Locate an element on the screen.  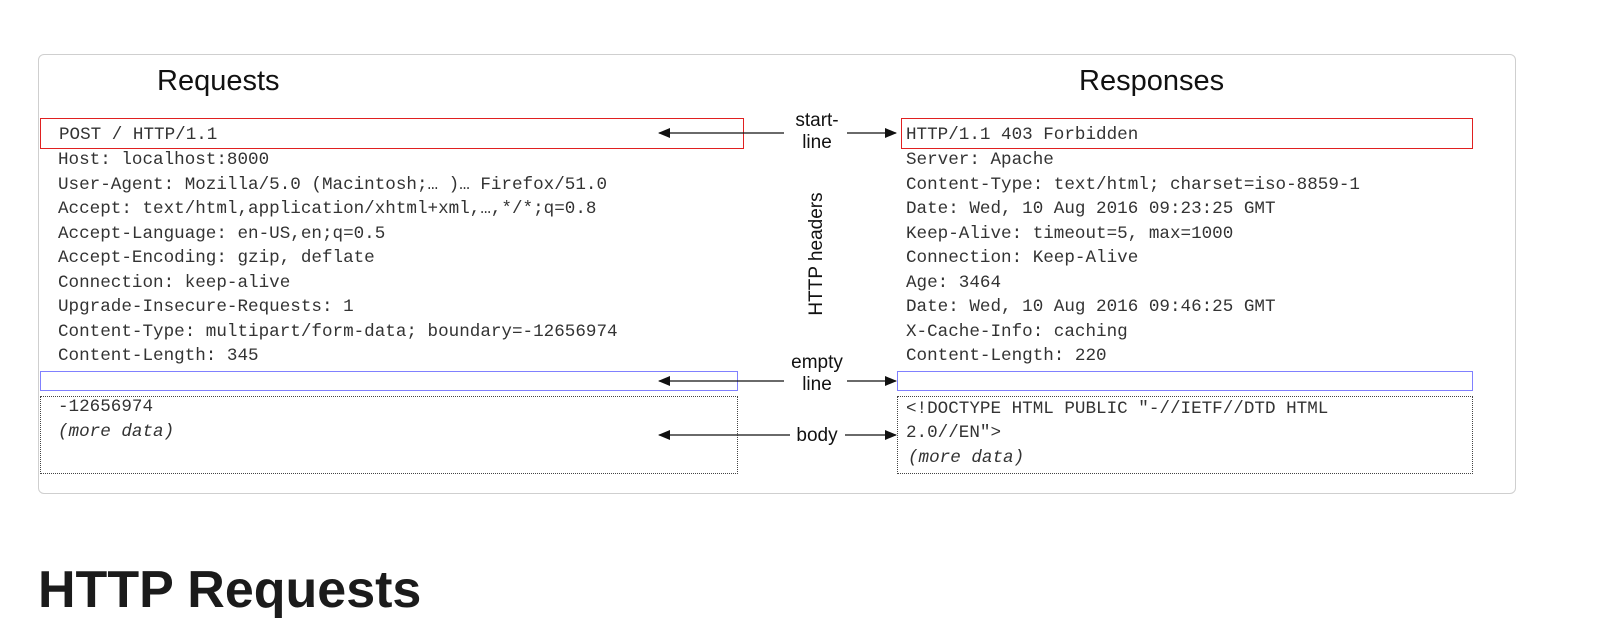
arrows-layer is located at coordinates (777, 284).